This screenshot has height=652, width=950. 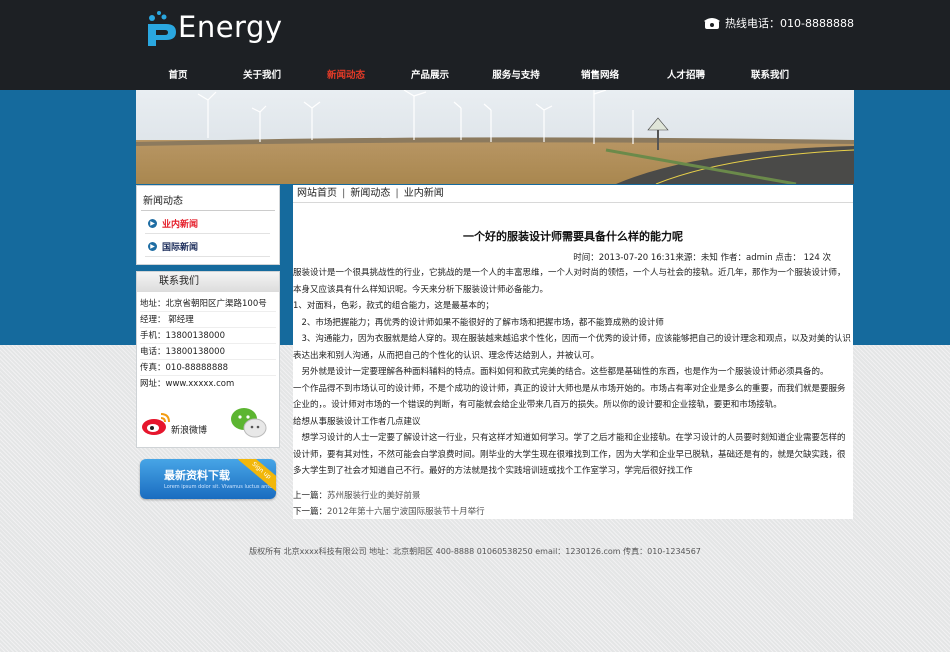 I want to click on contact-title: 联系我们, so click(x=208, y=282).